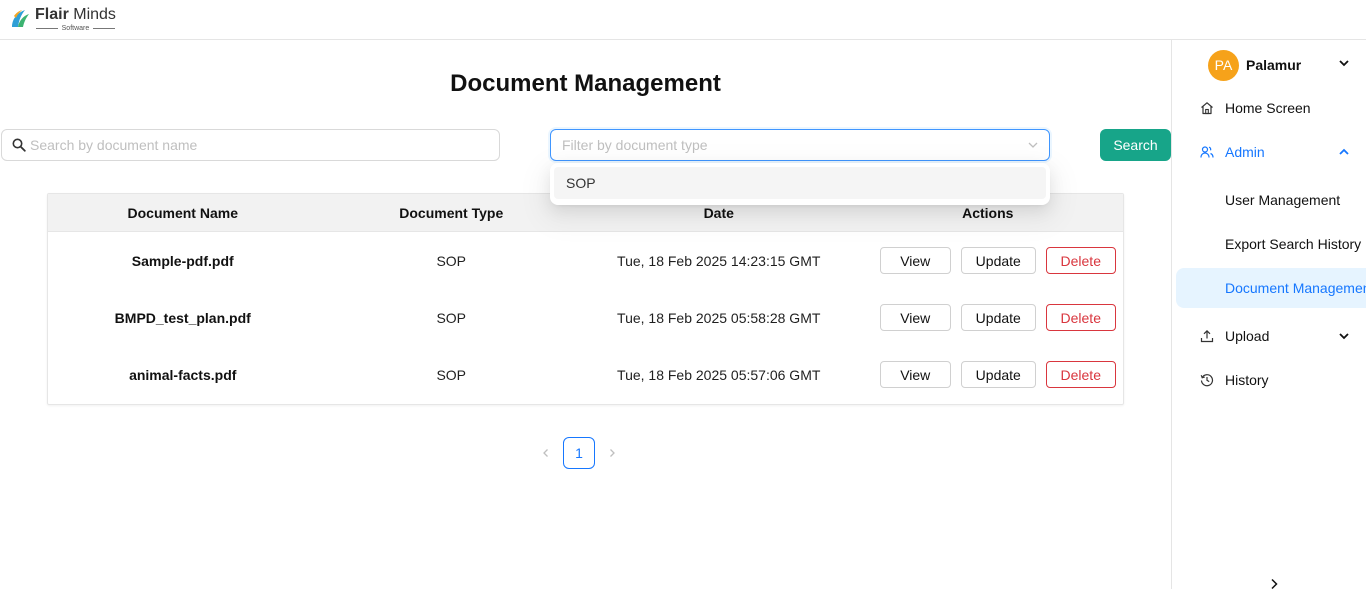 The width and height of the screenshot is (1366, 589). I want to click on sidebar-item-label: Admin, so click(1245, 152).